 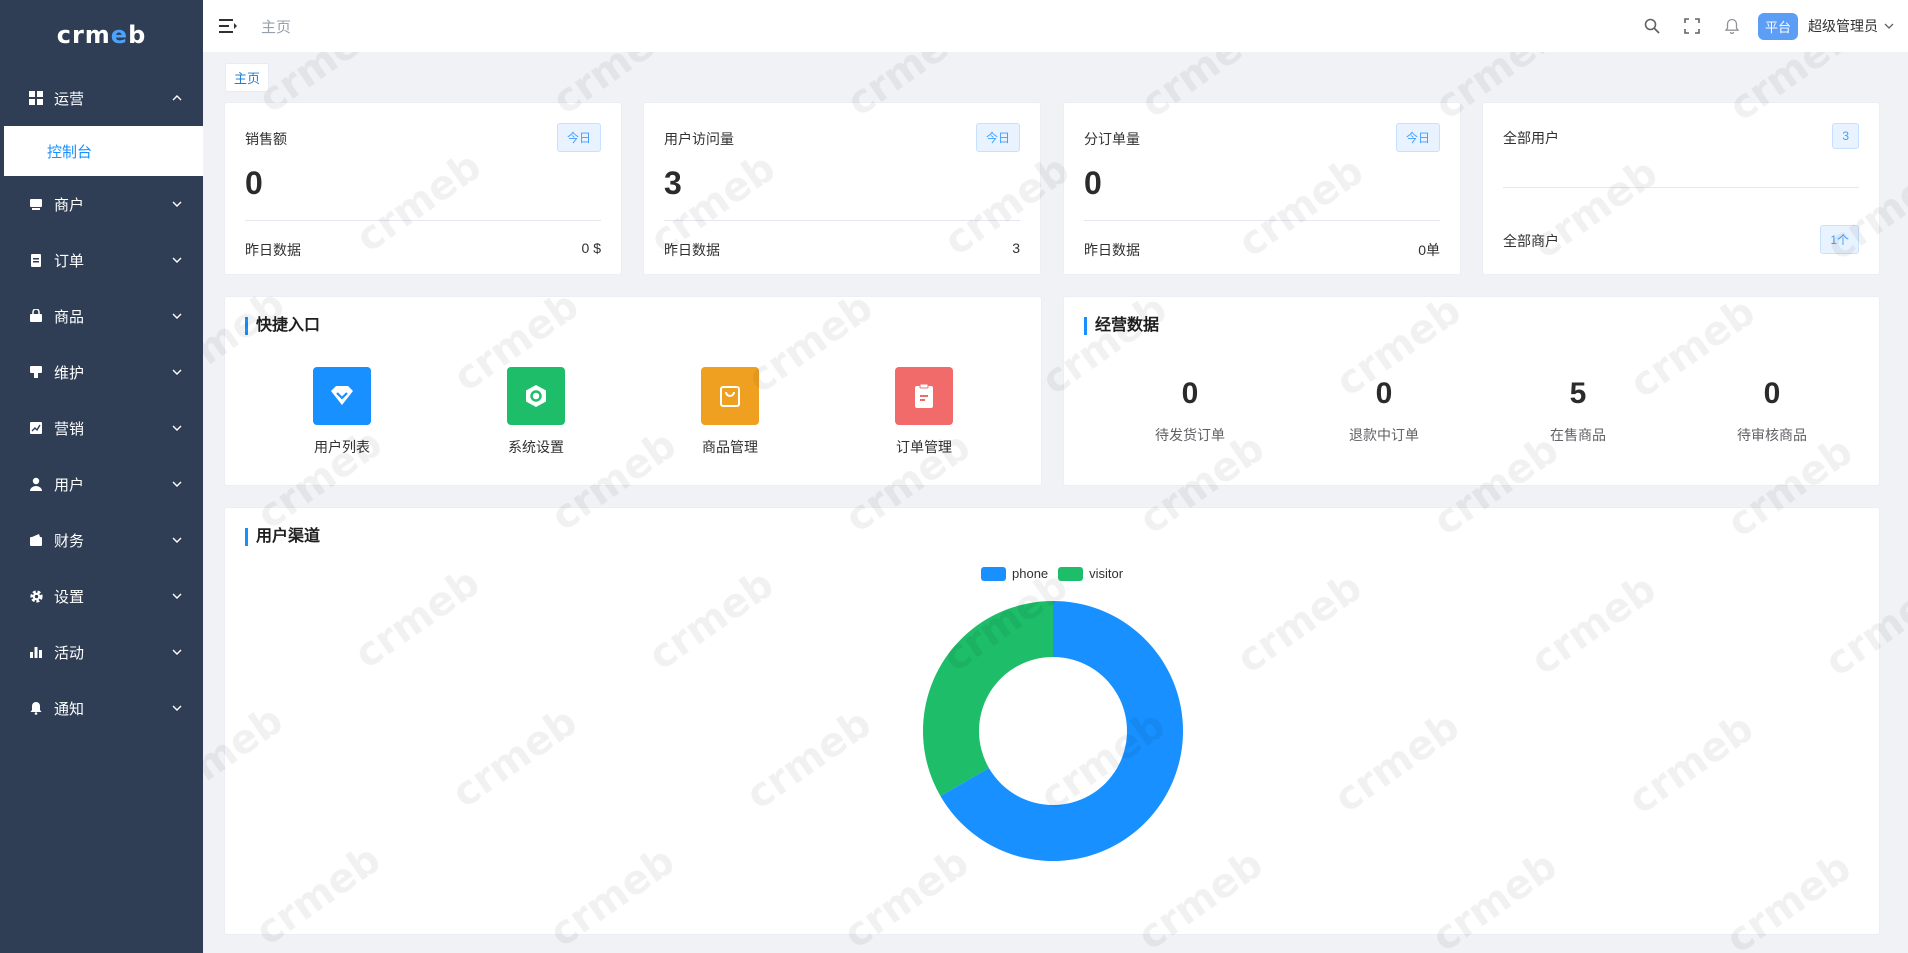 What do you see at coordinates (536, 447) in the screenshot?
I see `quick-label: 系统设置` at bounding box center [536, 447].